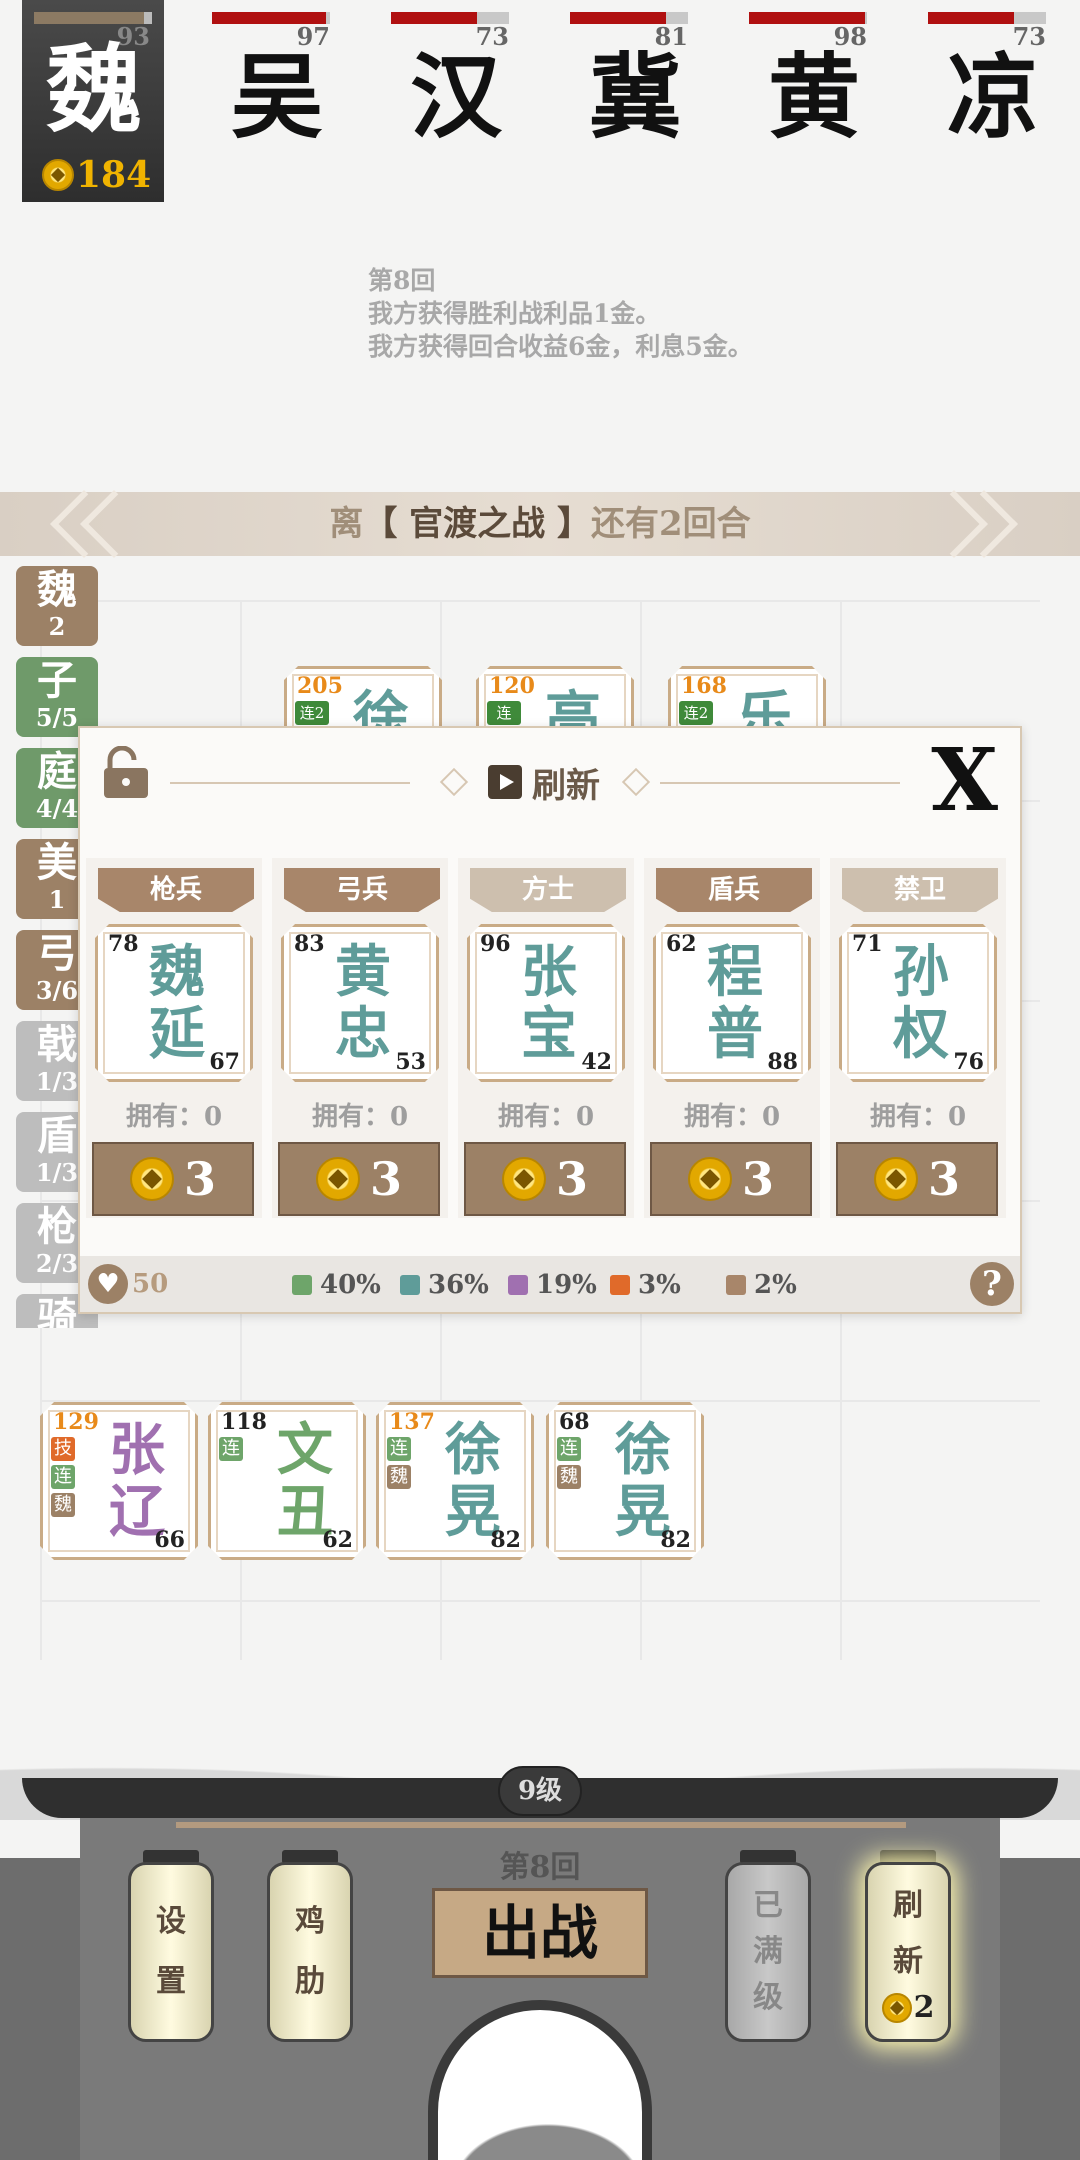 This screenshot has height=2160, width=1080. Describe the element at coordinates (643, 1481) in the screenshot. I see `unit-name: 徐晃` at that location.